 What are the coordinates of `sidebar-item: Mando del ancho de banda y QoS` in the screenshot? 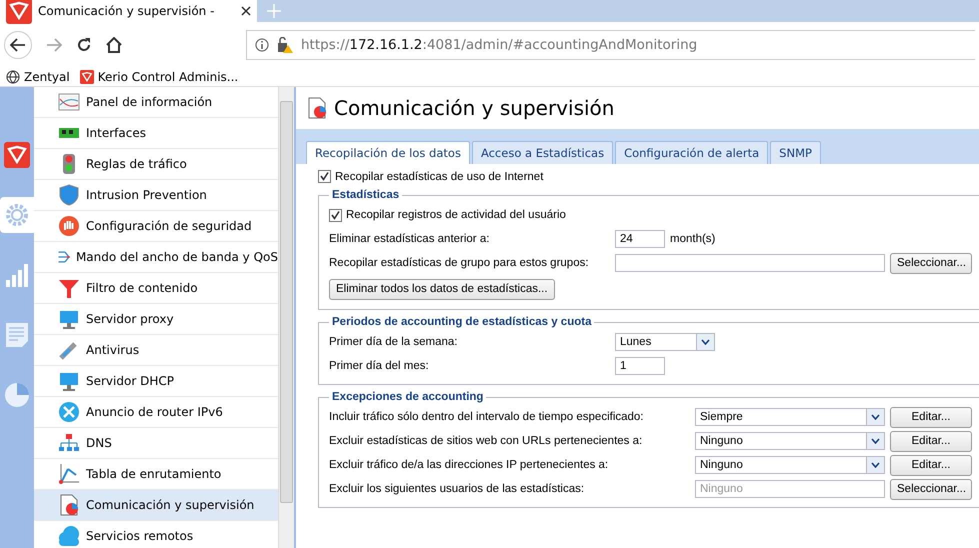 It's located at (156, 257).